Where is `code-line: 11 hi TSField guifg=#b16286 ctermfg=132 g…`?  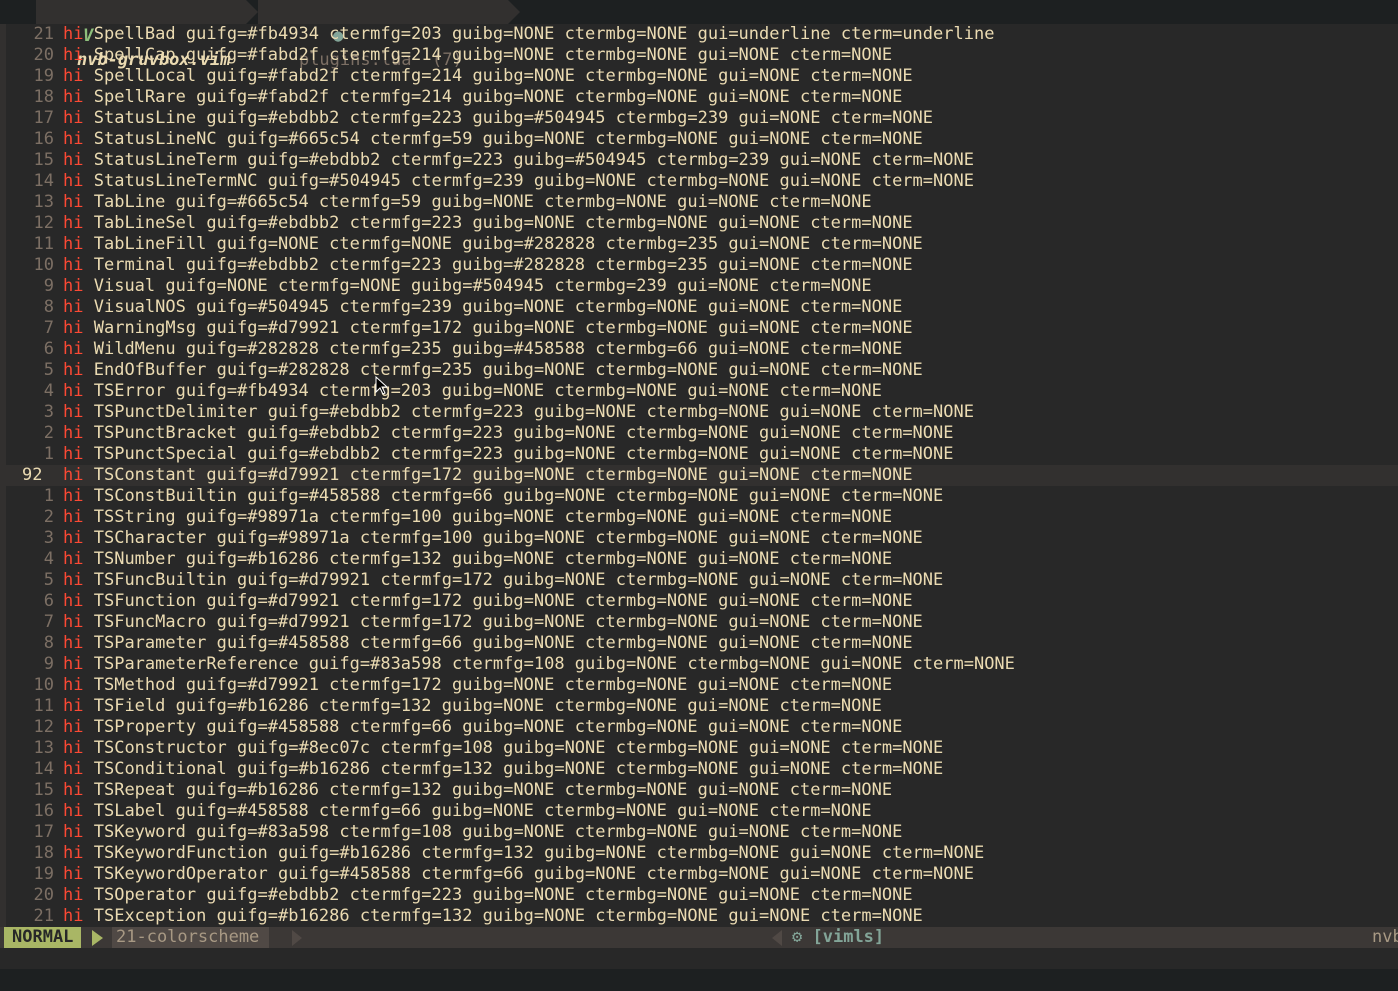
code-line: 11 hi TSField guifg=#b16286 ctermfg=132 g… is located at coordinates (699, 706).